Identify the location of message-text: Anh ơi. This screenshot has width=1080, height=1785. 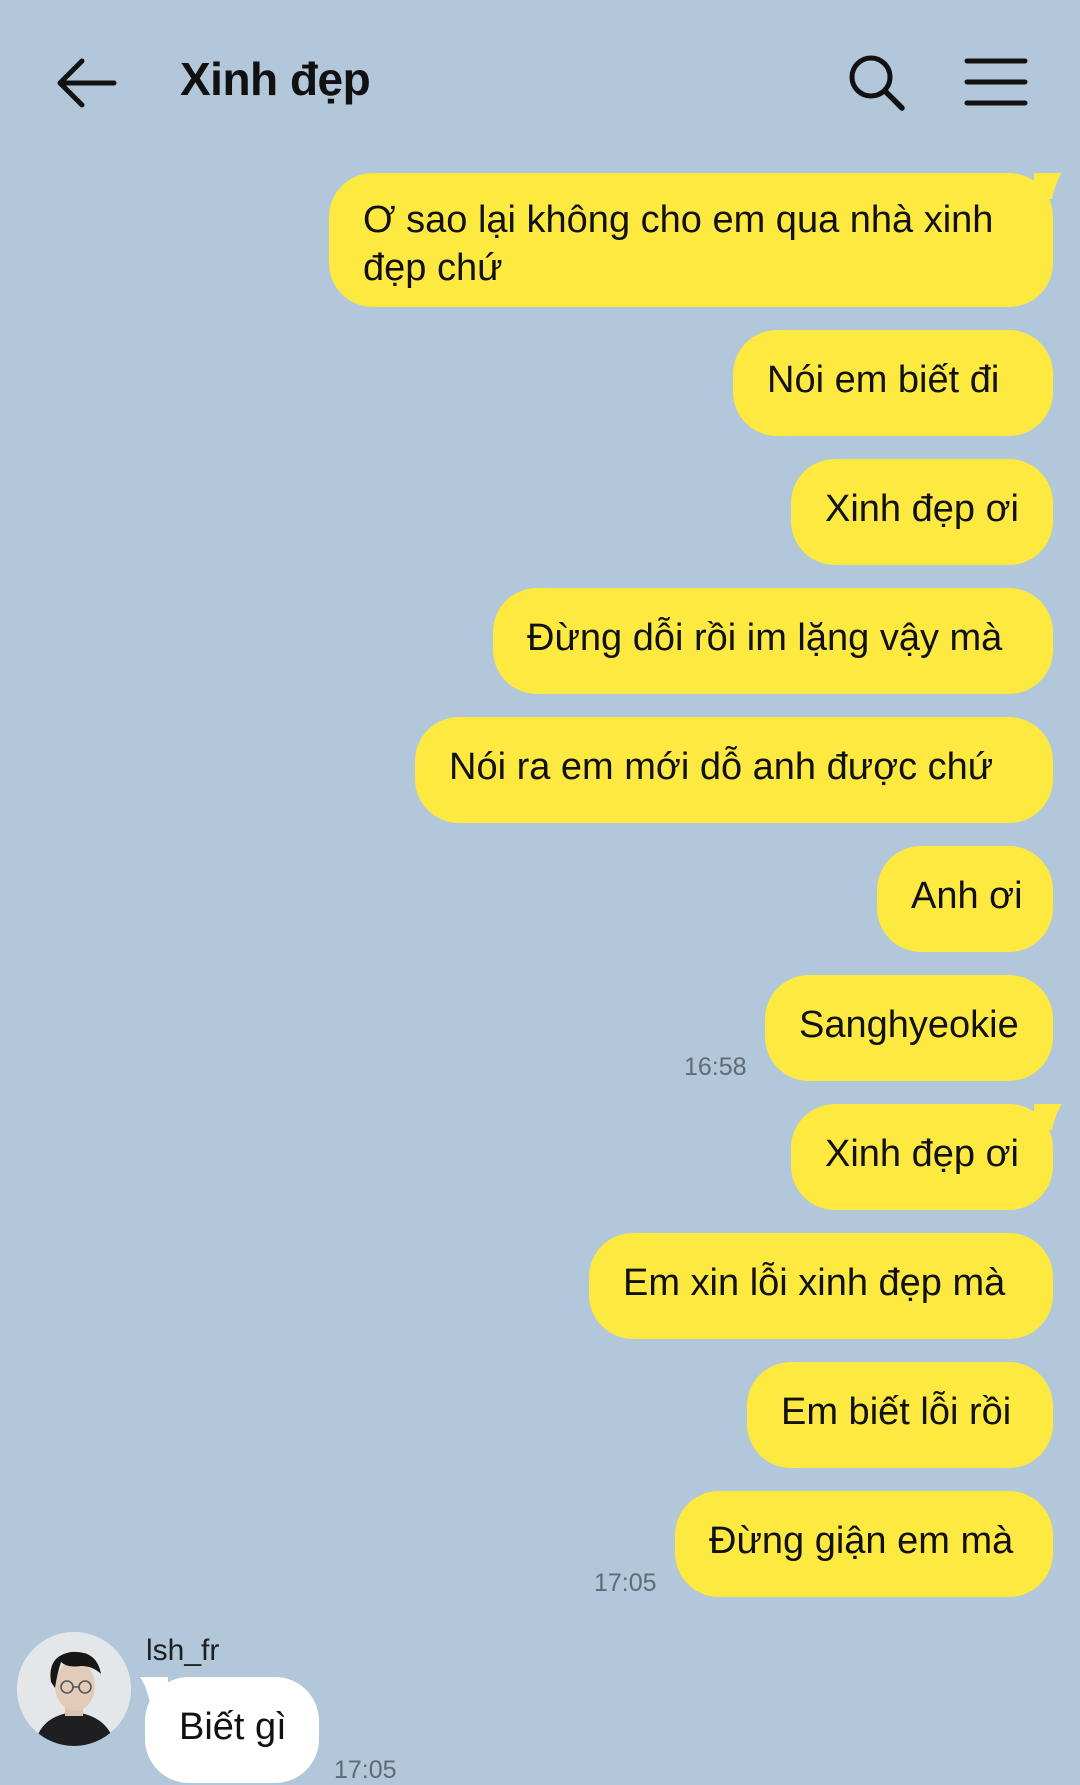
(967, 896).